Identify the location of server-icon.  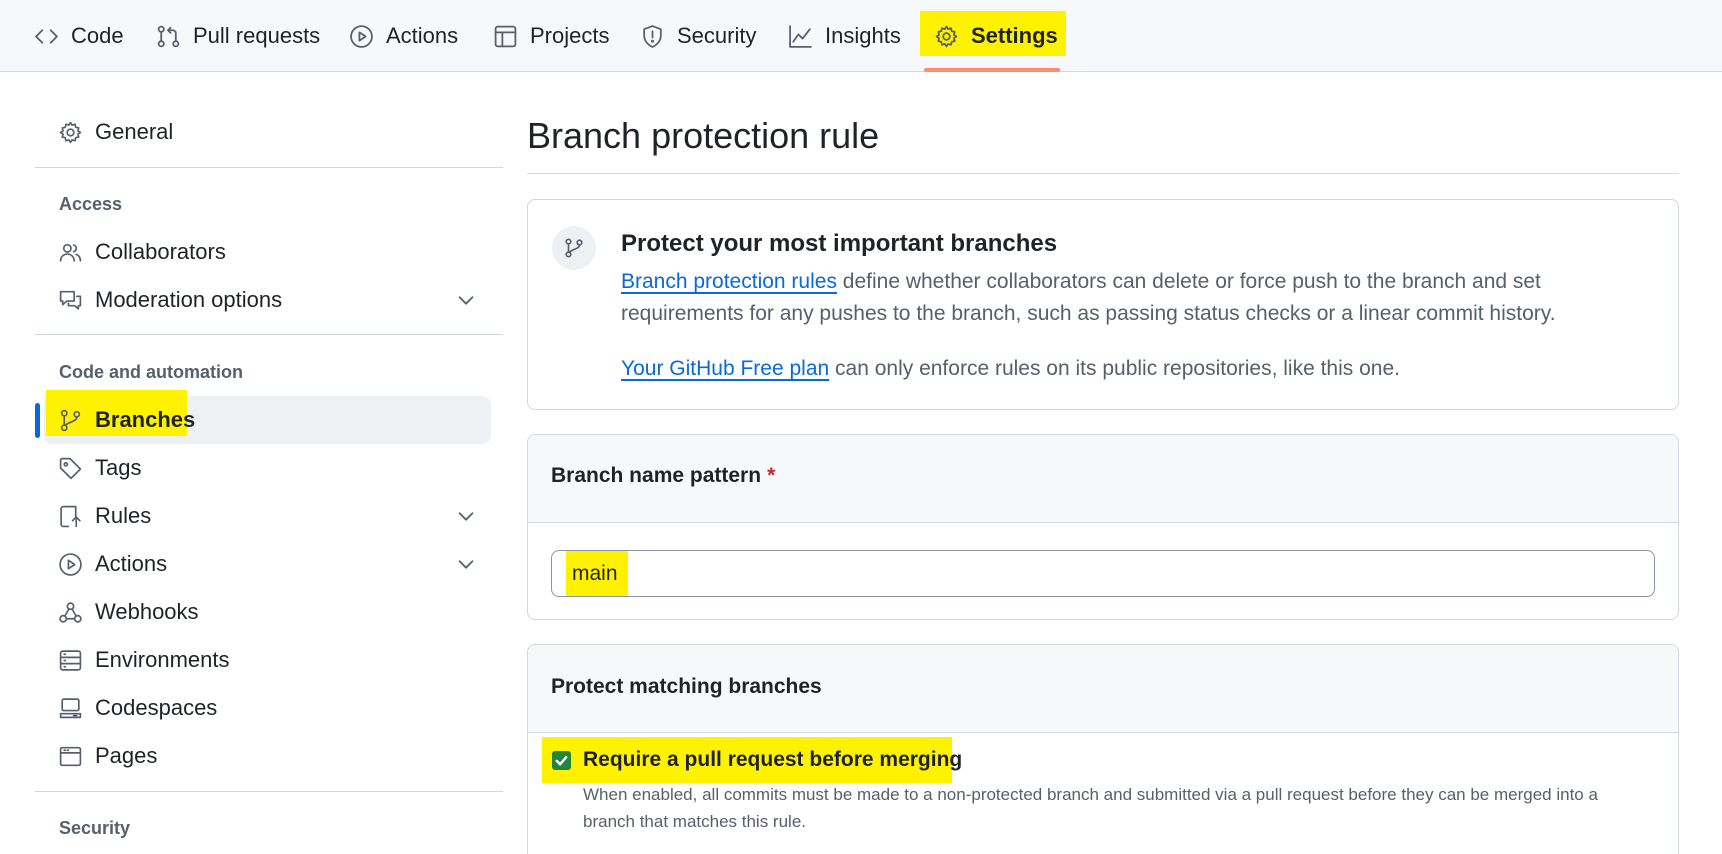
(70, 660).